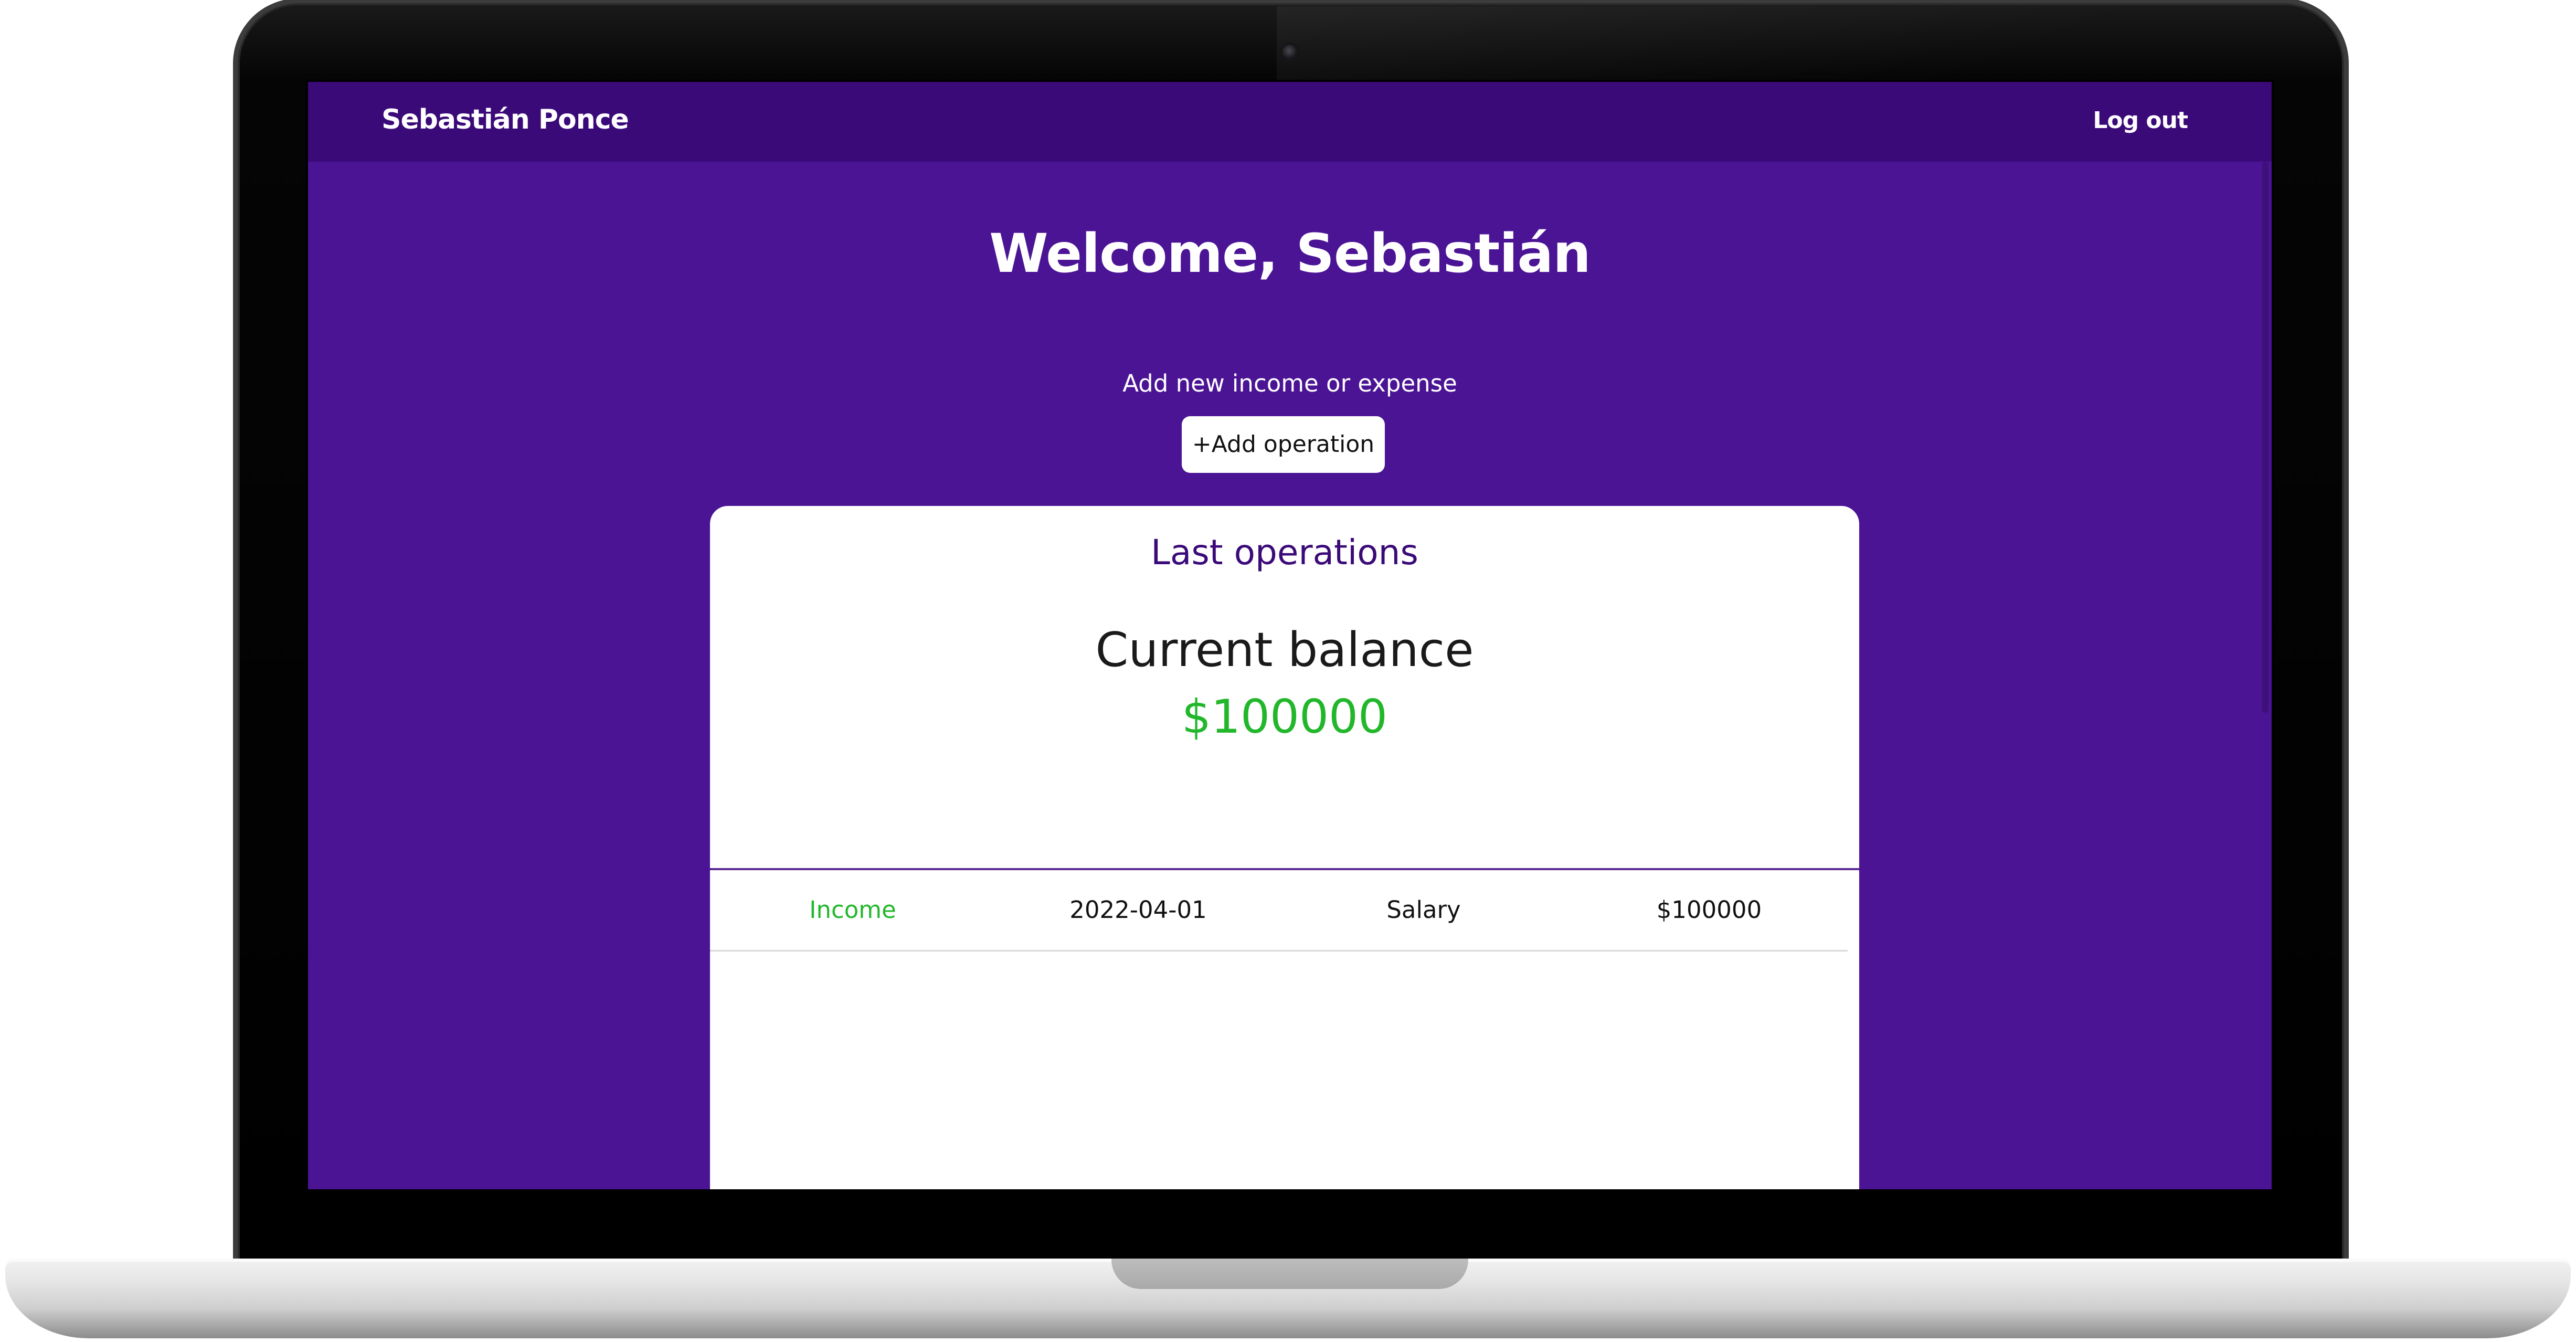  Describe the element at coordinates (852, 910) in the screenshot. I see `operation-type: Income` at that location.